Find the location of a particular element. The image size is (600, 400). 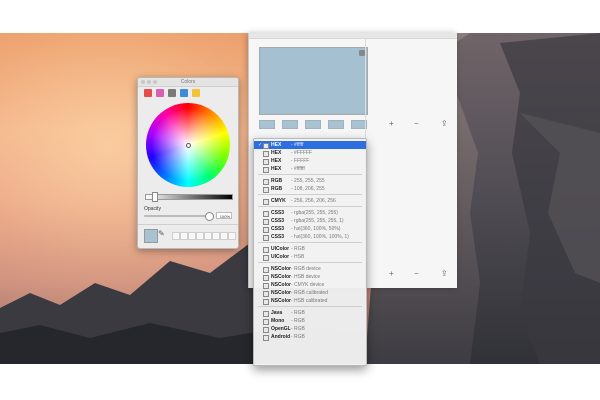

menu-item-value: - rgba(255, 255, 255, 1) is located at coordinates (317, 221).